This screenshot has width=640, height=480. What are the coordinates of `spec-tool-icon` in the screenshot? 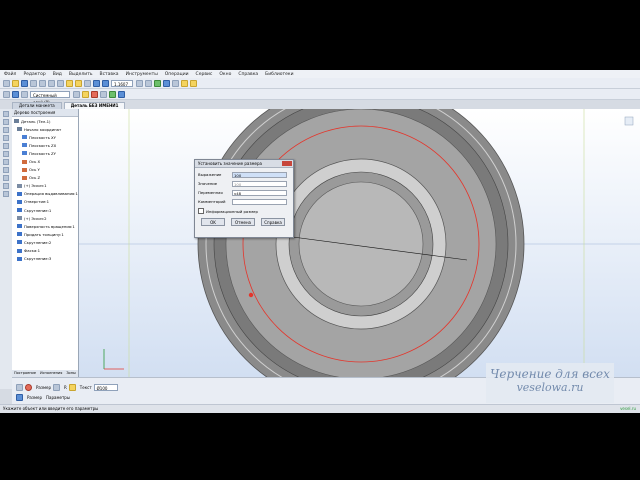 It's located at (6, 170).